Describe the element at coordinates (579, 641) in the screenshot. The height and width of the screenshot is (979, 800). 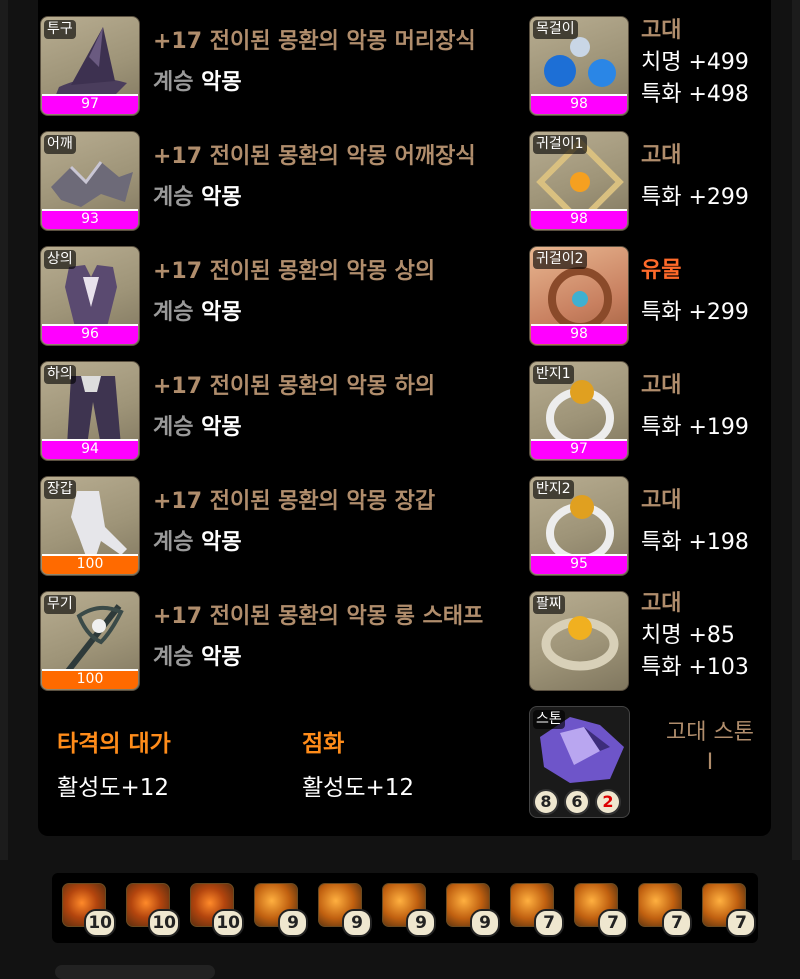
I see `bracelet-icon: 팔찌` at that location.